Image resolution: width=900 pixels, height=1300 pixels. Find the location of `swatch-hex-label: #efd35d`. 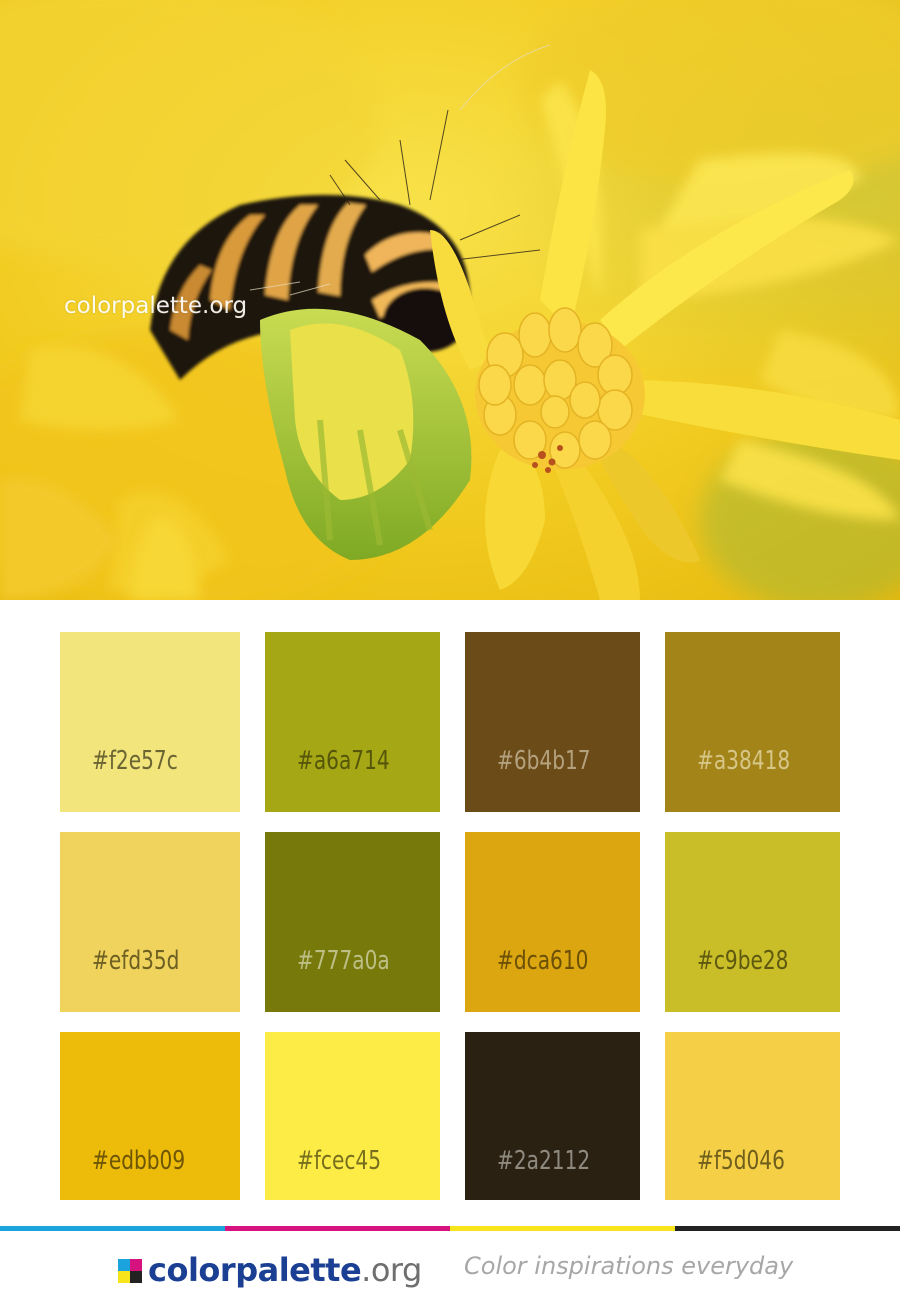

swatch-hex-label: #efd35d is located at coordinates (136, 961).